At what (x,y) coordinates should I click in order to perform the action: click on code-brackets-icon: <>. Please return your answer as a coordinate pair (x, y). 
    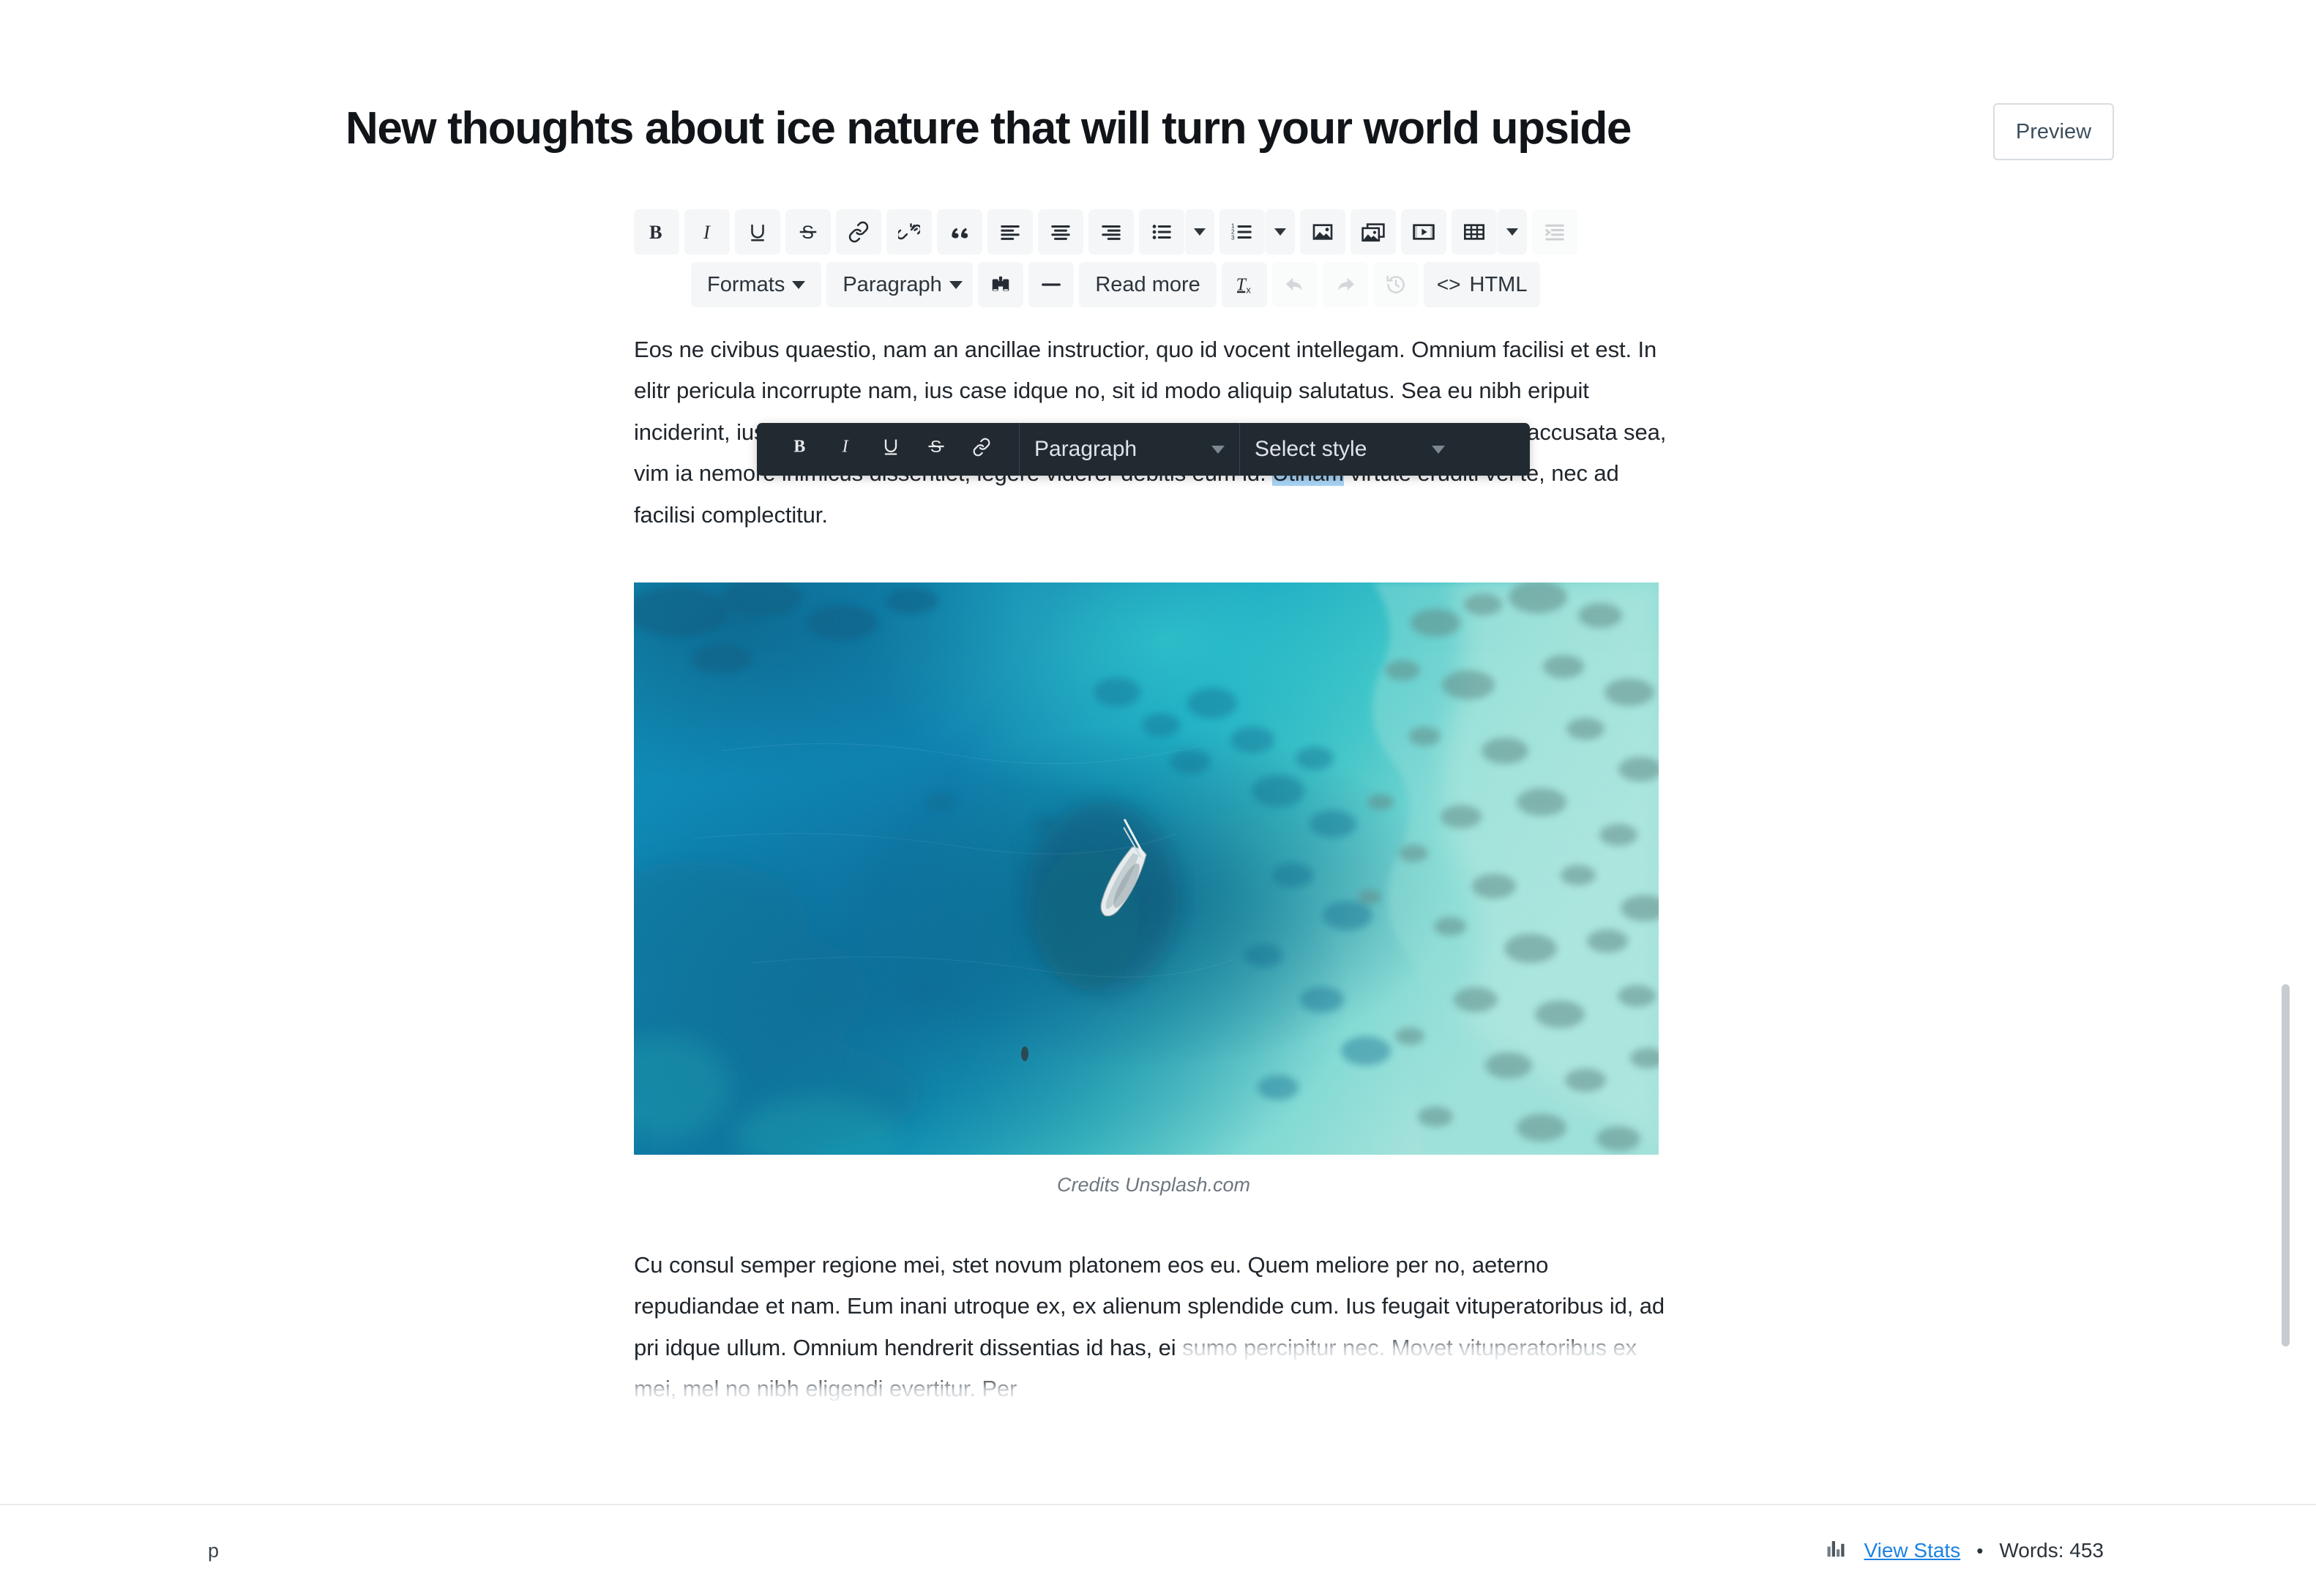
    Looking at the image, I should click on (1448, 284).